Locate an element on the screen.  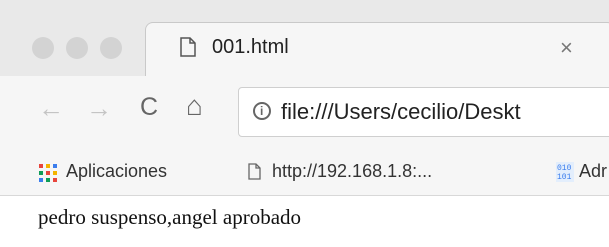
binary-icon: 010 101 is located at coordinates (565, 174).